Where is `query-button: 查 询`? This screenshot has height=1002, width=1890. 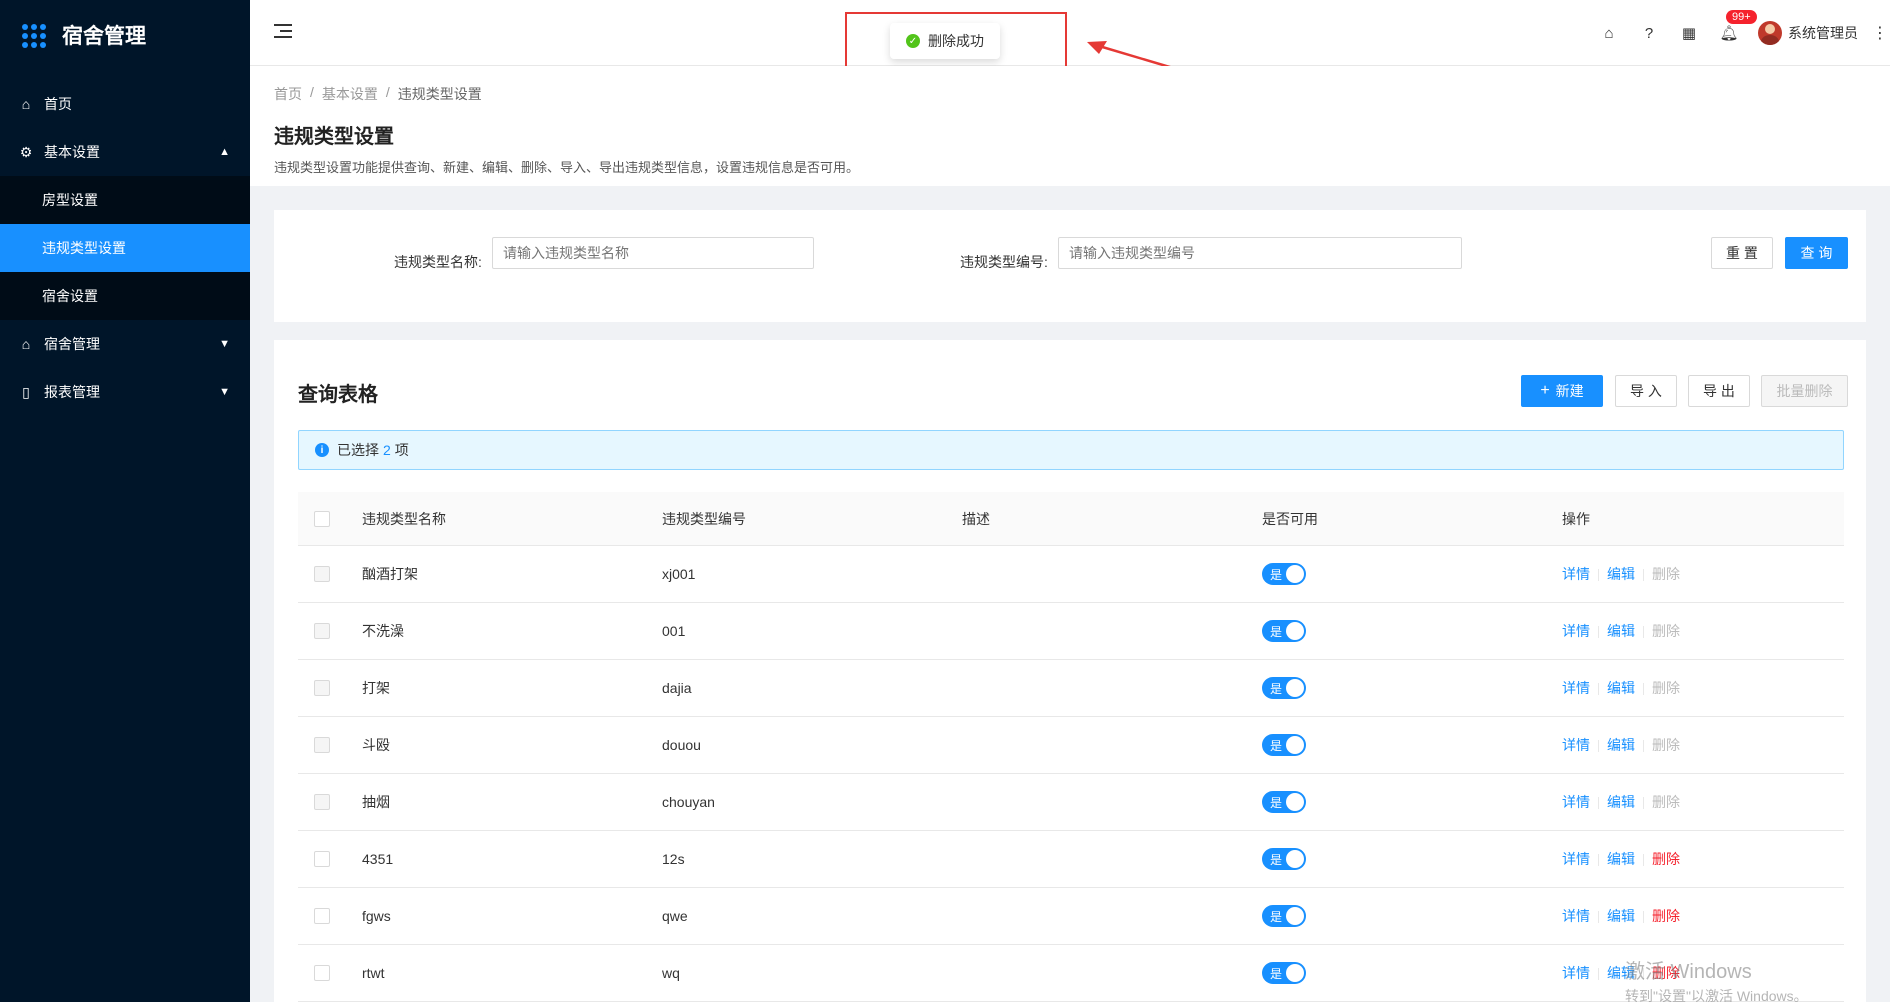
query-button: 查 询 is located at coordinates (1816, 253).